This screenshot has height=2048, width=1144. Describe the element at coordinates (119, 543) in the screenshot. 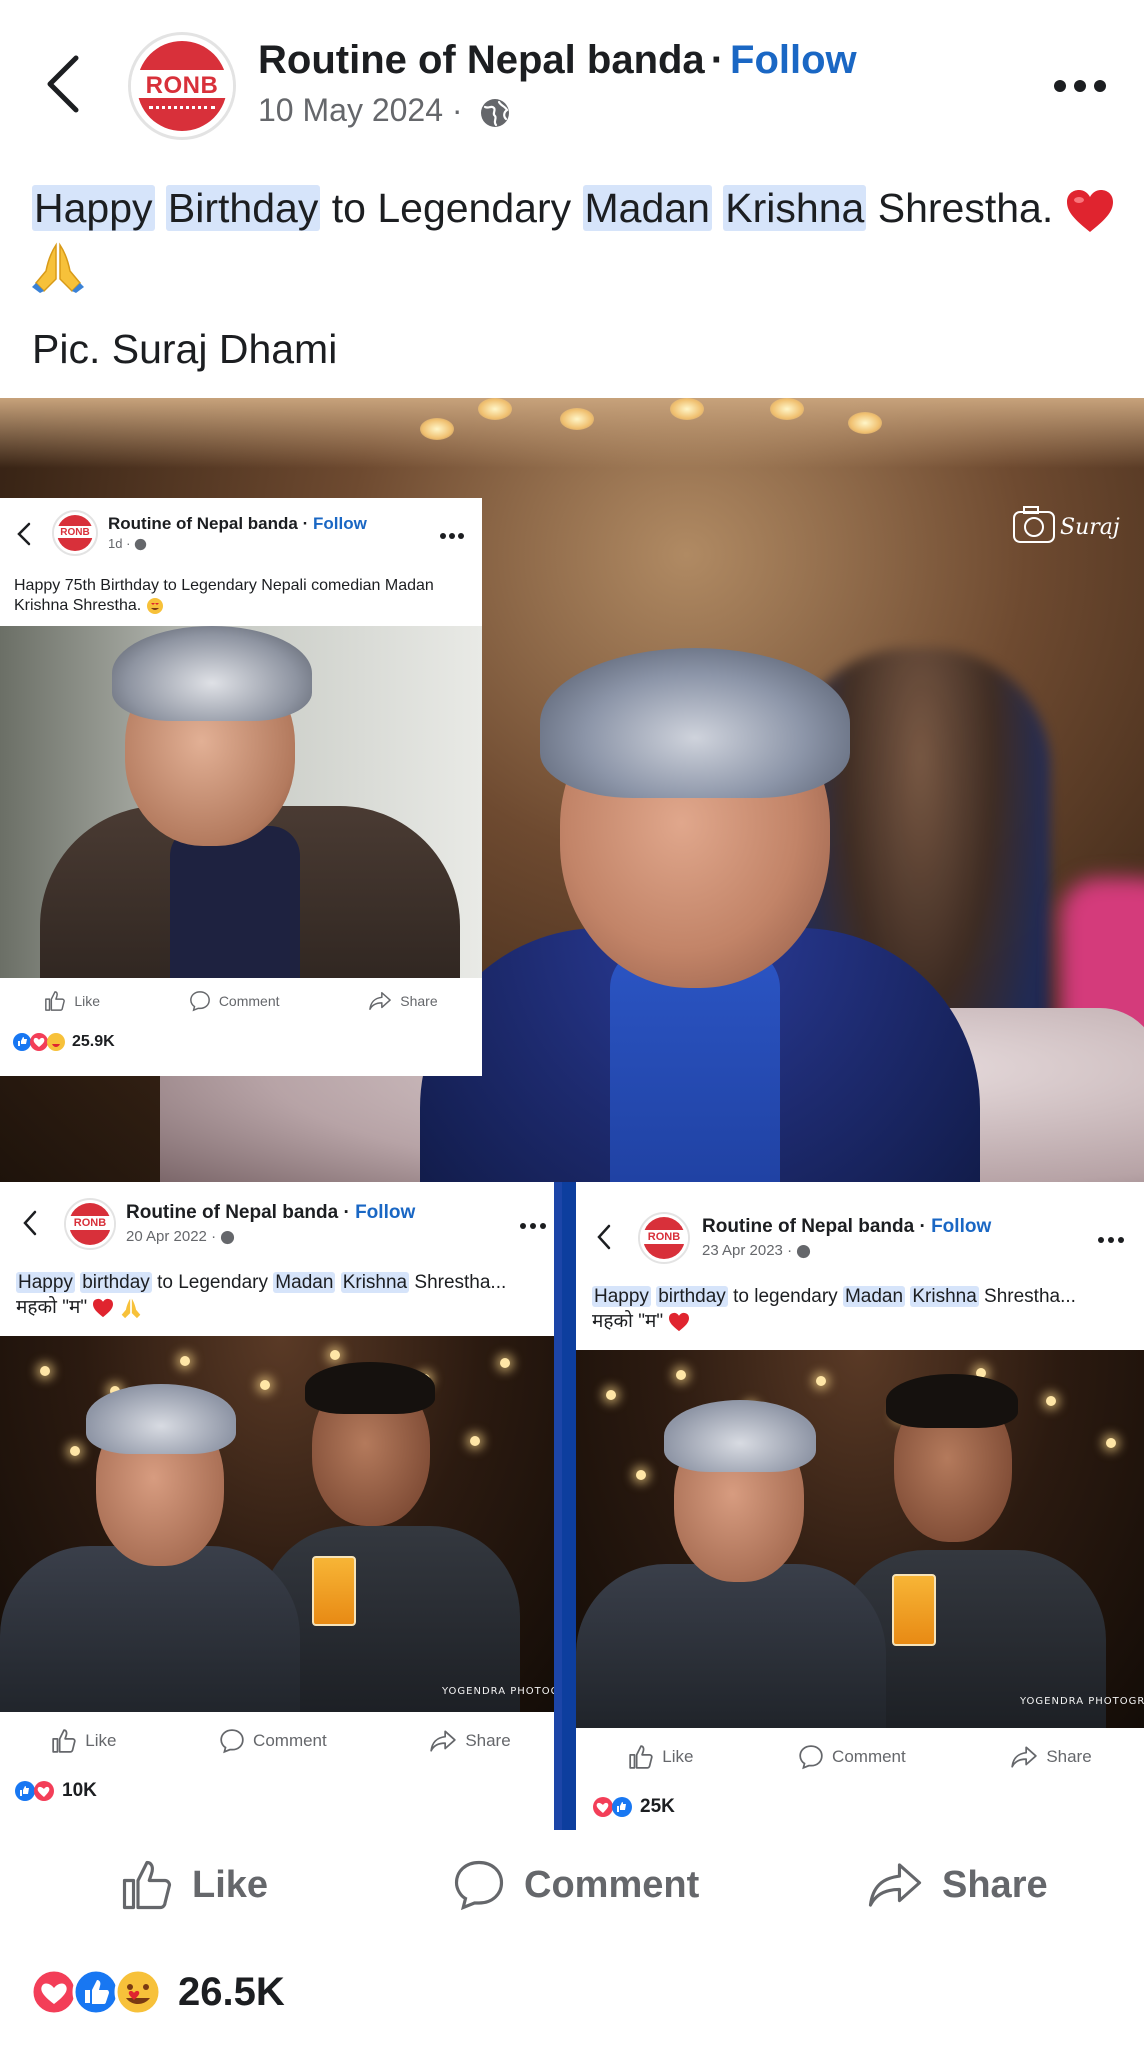

I see `post-date: 1d ·` at that location.